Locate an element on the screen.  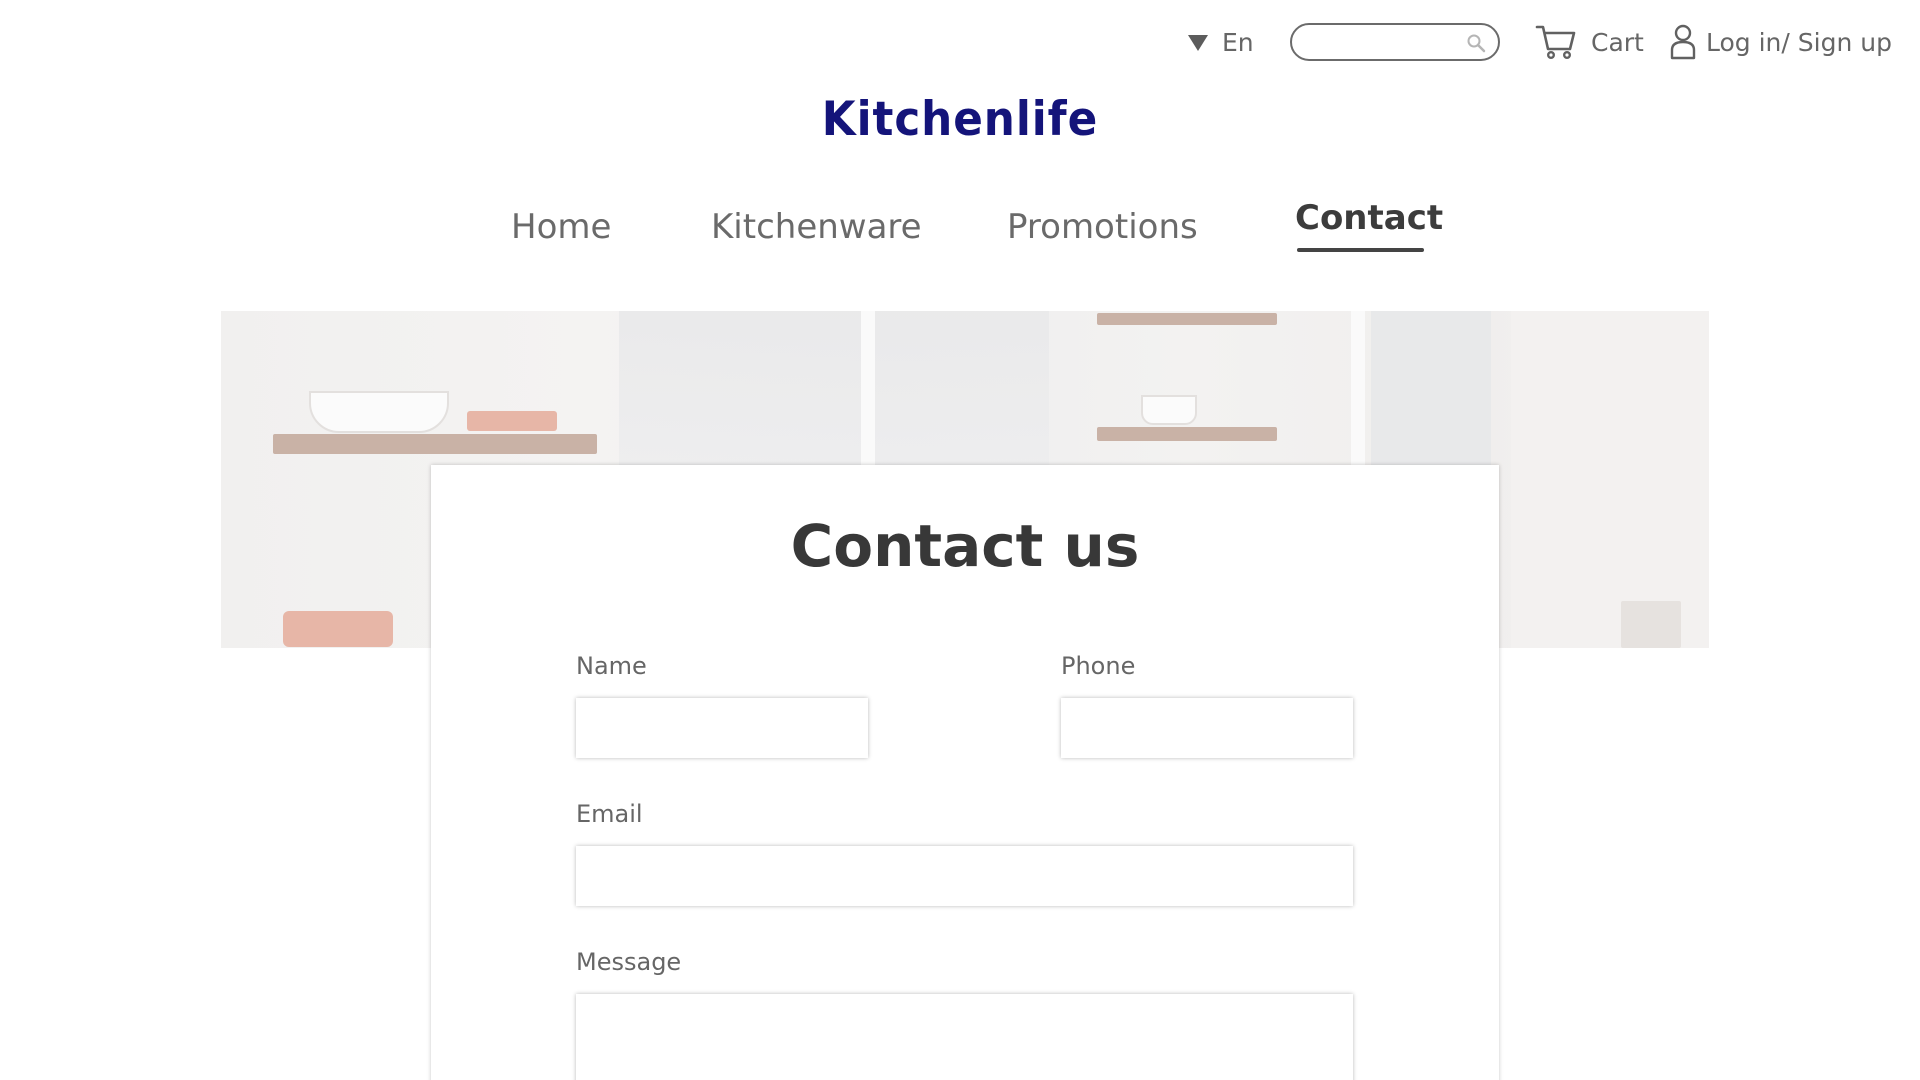
name-label: Name is located at coordinates (611, 666).